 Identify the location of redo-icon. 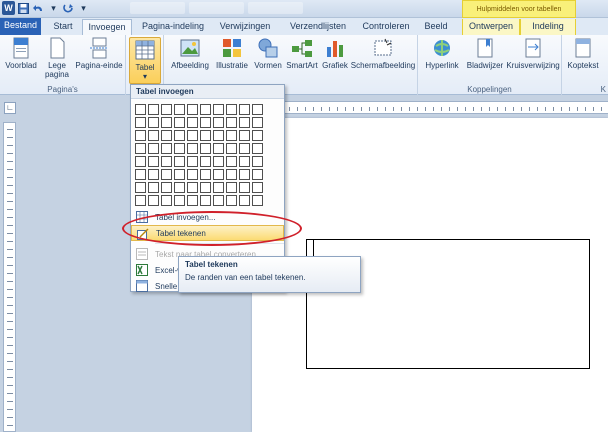
(68, 8).